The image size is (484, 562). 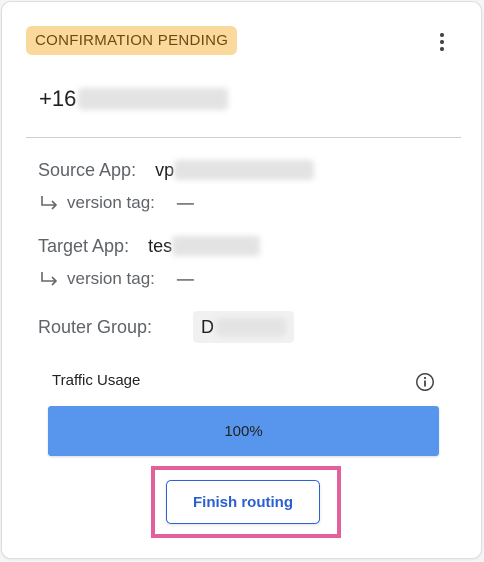 I want to click on divider, so click(x=243, y=137).